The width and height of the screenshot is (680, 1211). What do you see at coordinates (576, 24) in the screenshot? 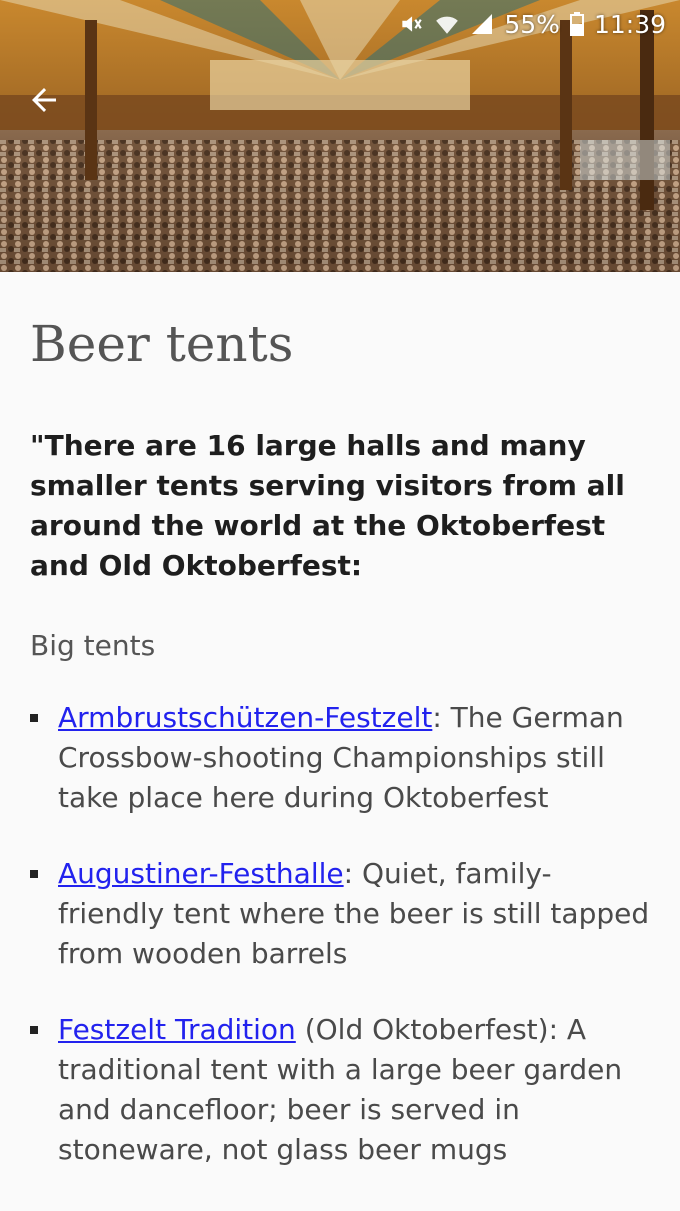
I see `battery-icon` at bounding box center [576, 24].